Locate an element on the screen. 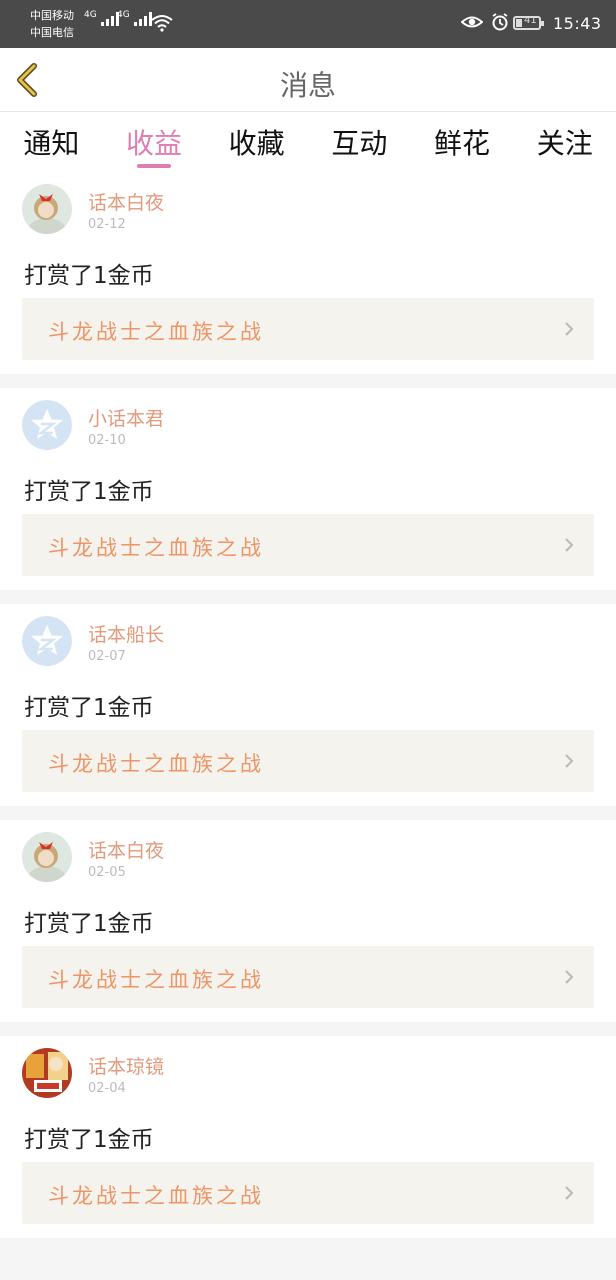  battery-level: 41 is located at coordinates (530, 20).